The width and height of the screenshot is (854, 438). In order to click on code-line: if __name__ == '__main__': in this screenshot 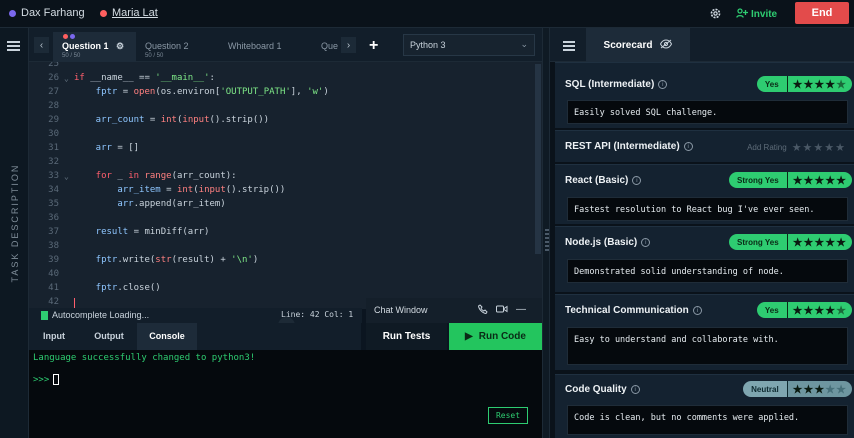, I will do `click(144, 78)`.